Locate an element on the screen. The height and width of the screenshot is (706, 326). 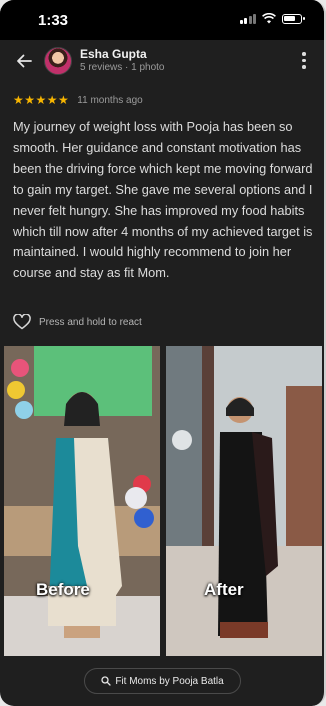
review-header: Esha Gupta 5 reviews · 1 photo is located at coordinates (162, 62).